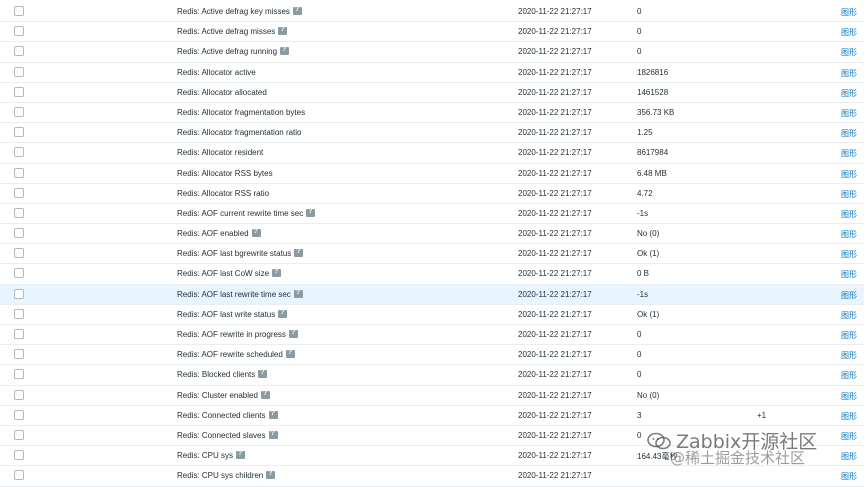 This screenshot has height=487, width=864. I want to click on item-name-text: Redis: Connected slaves, so click(221, 435).